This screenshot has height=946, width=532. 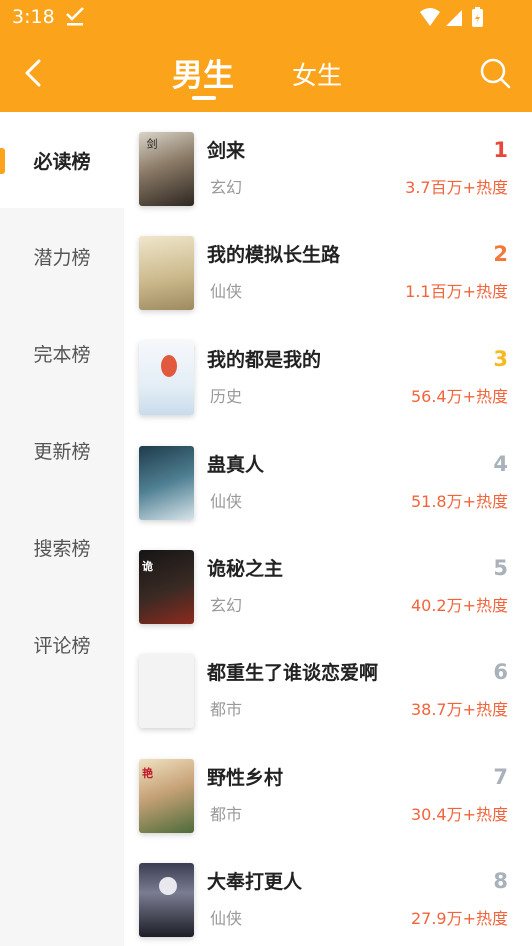 I want to click on download-done-icon, so click(x=75, y=19).